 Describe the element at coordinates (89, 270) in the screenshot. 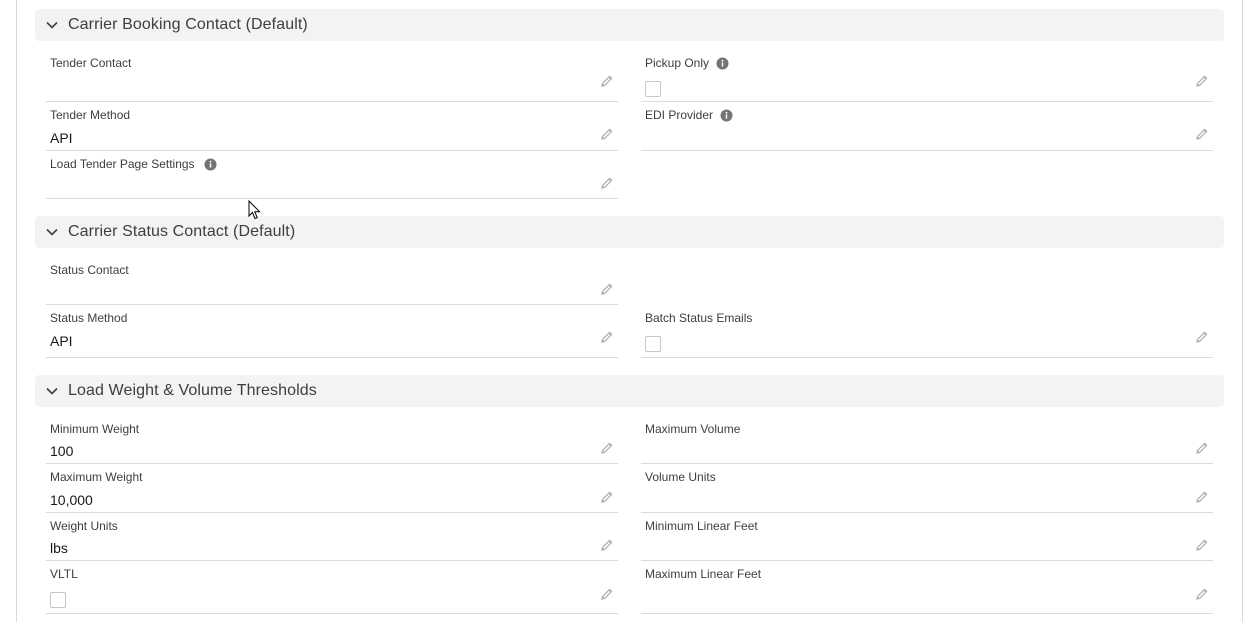

I see `field-label: Status Contact` at that location.